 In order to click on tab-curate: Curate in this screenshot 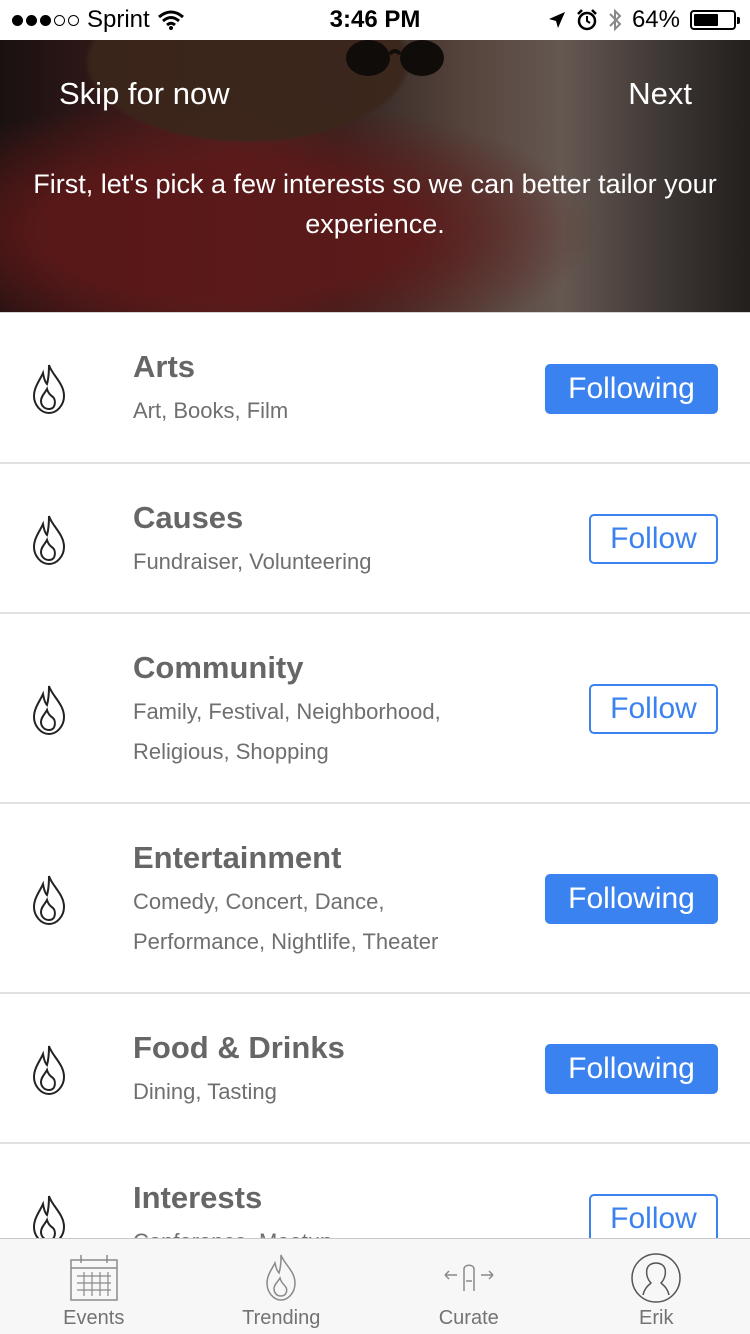, I will do `click(469, 1286)`.